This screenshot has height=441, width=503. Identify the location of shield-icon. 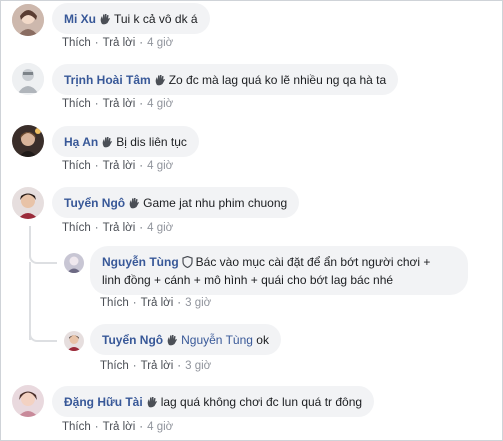
(187, 263).